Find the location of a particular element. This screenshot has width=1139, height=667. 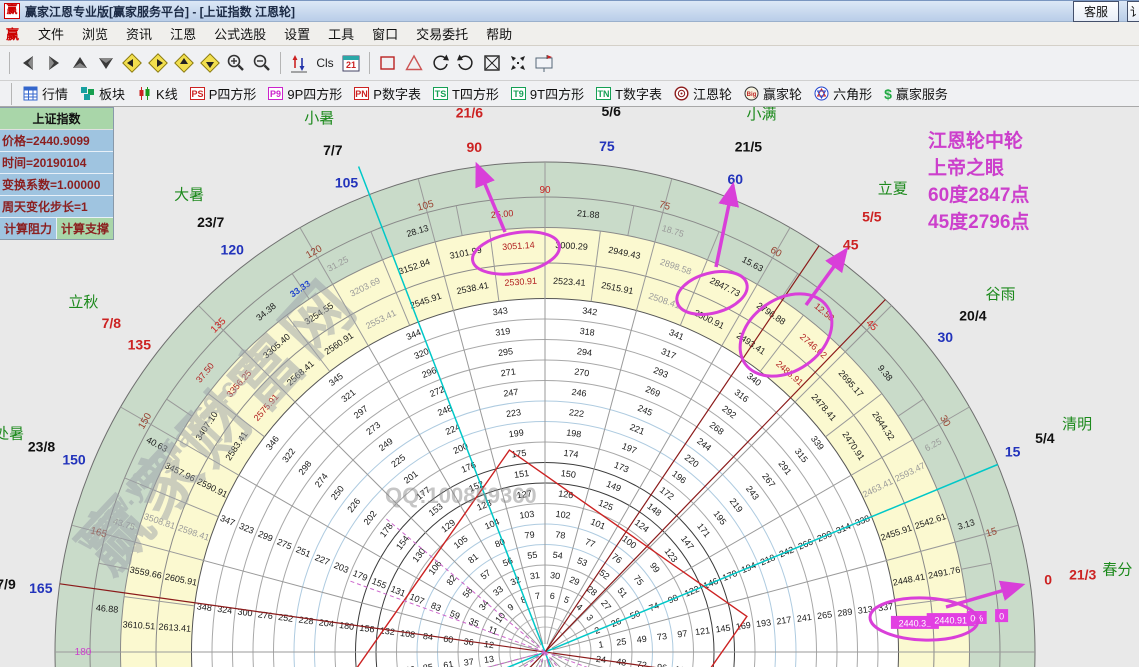

svg-text: 21/5 is located at coordinates (748, 147).